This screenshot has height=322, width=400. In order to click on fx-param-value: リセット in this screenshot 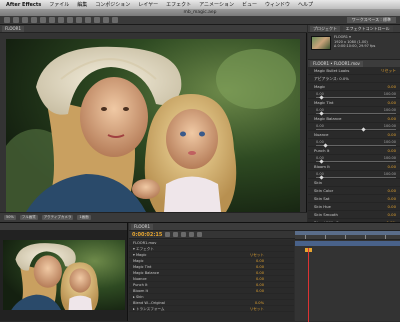, I will do `click(390, 70)`.